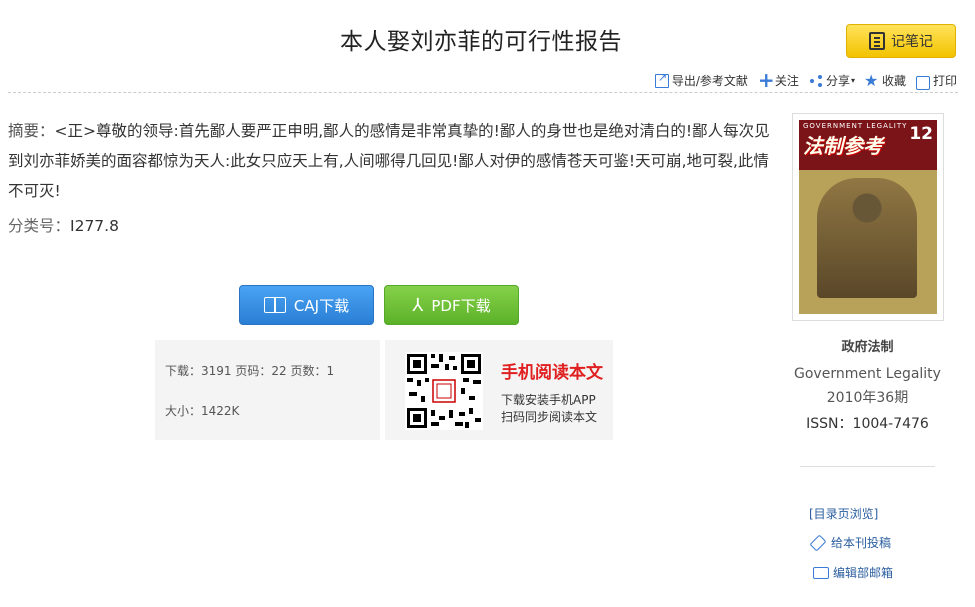  What do you see at coordinates (202, 411) in the screenshot?
I see `stats-line-size: 大小：1422K` at bounding box center [202, 411].